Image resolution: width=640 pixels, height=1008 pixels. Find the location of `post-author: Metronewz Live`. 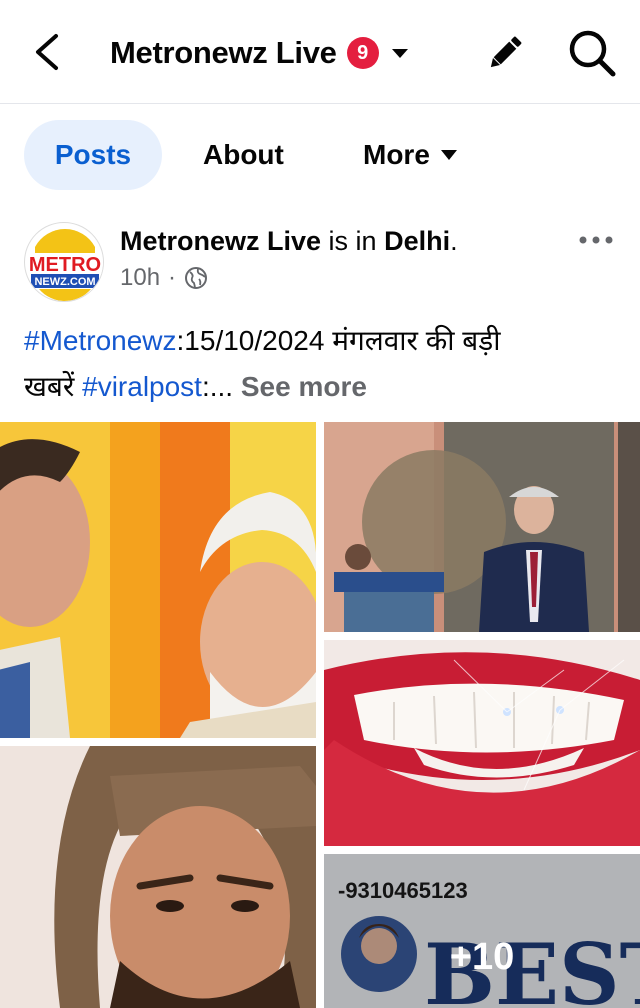

post-author: Metronewz Live is located at coordinates (220, 241).